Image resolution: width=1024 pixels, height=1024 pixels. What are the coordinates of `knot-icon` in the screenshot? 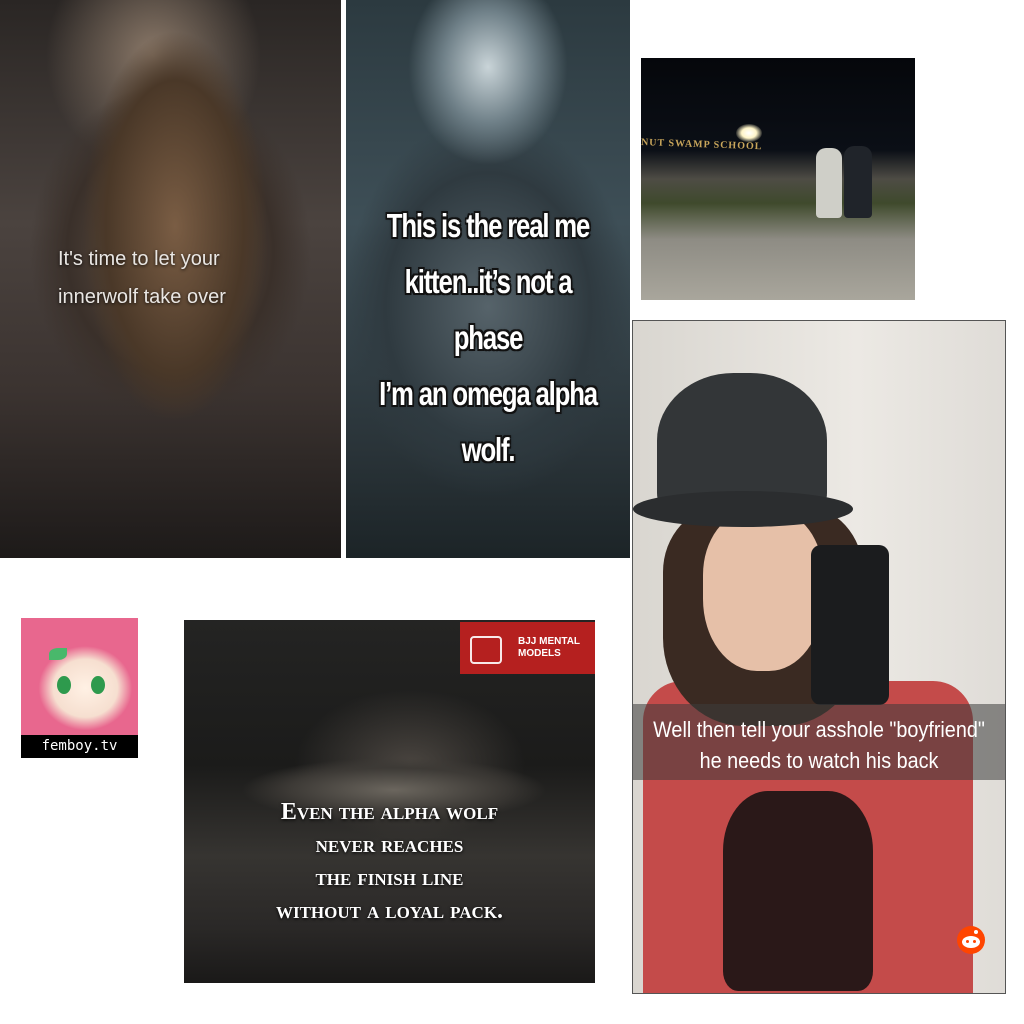 It's located at (486, 650).